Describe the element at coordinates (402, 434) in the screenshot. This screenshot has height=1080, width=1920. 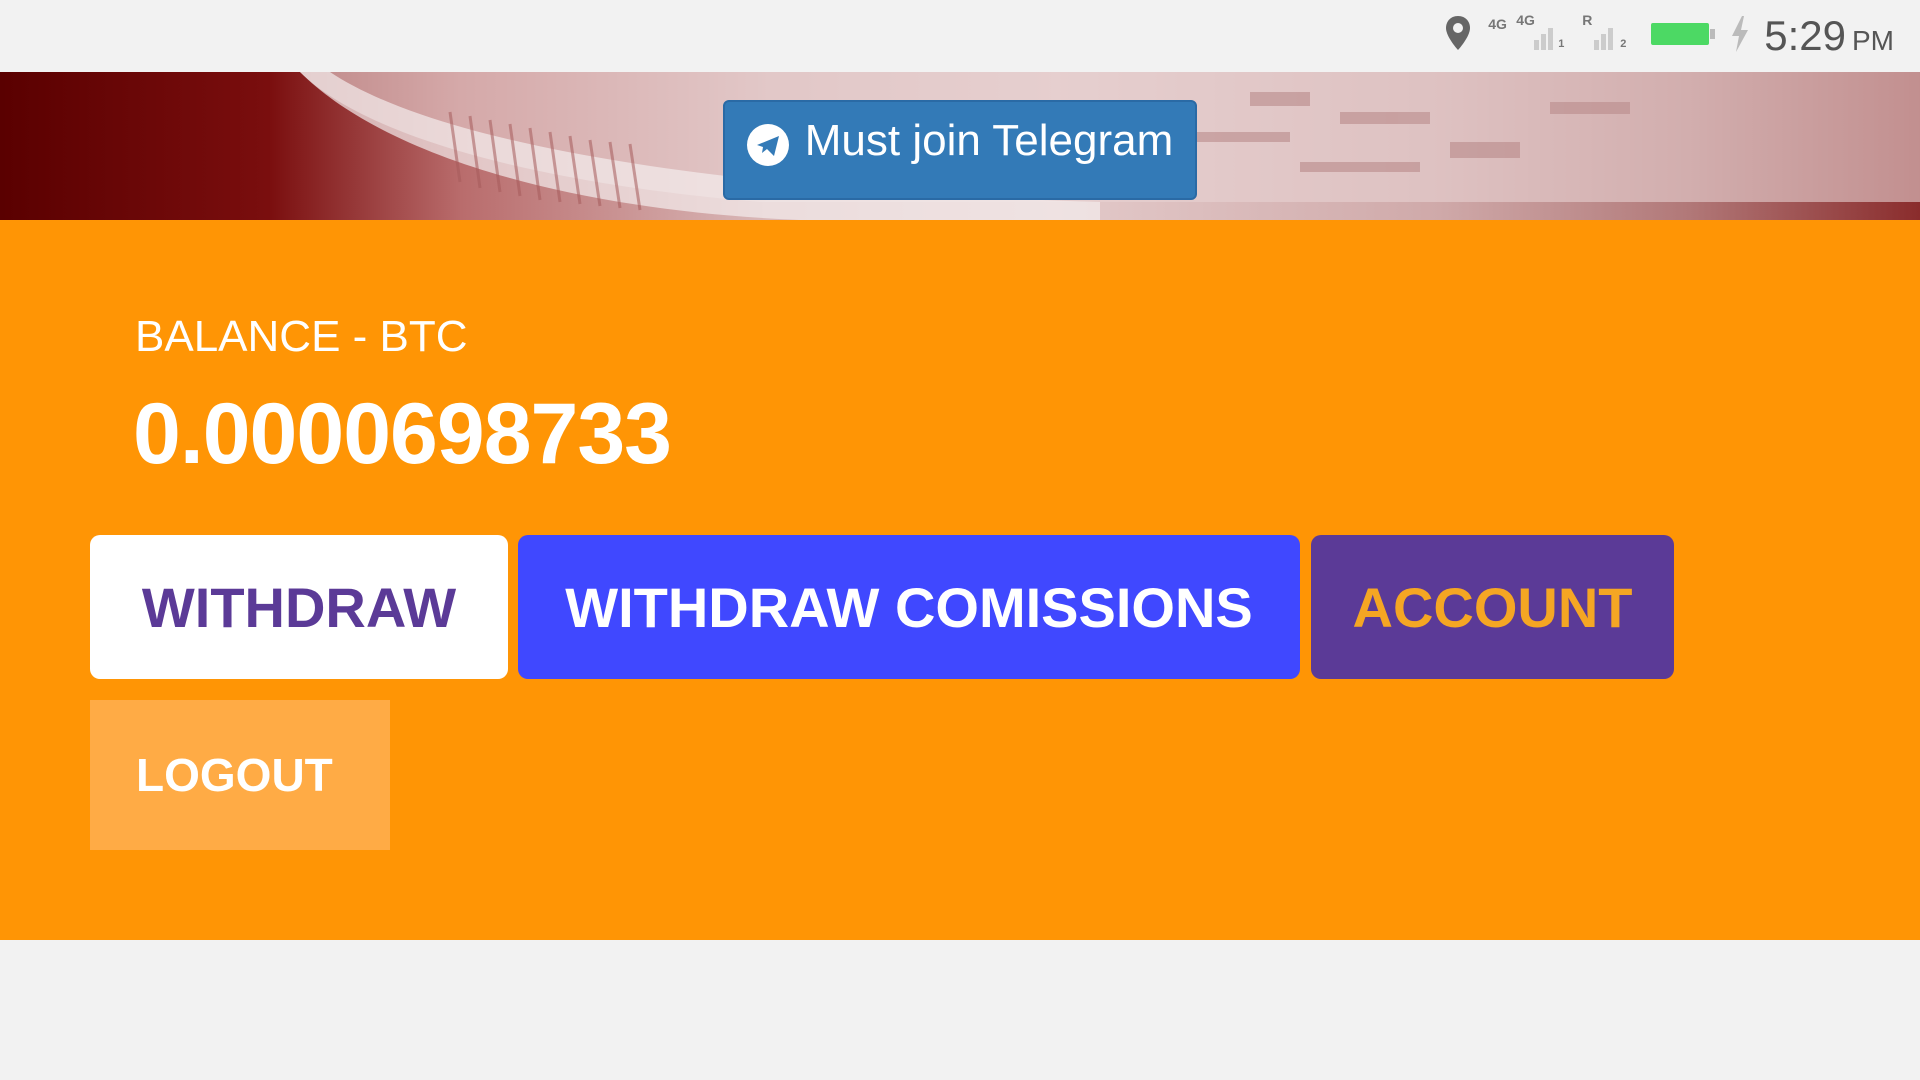
I see `balance-value: 0.0000698733` at that location.